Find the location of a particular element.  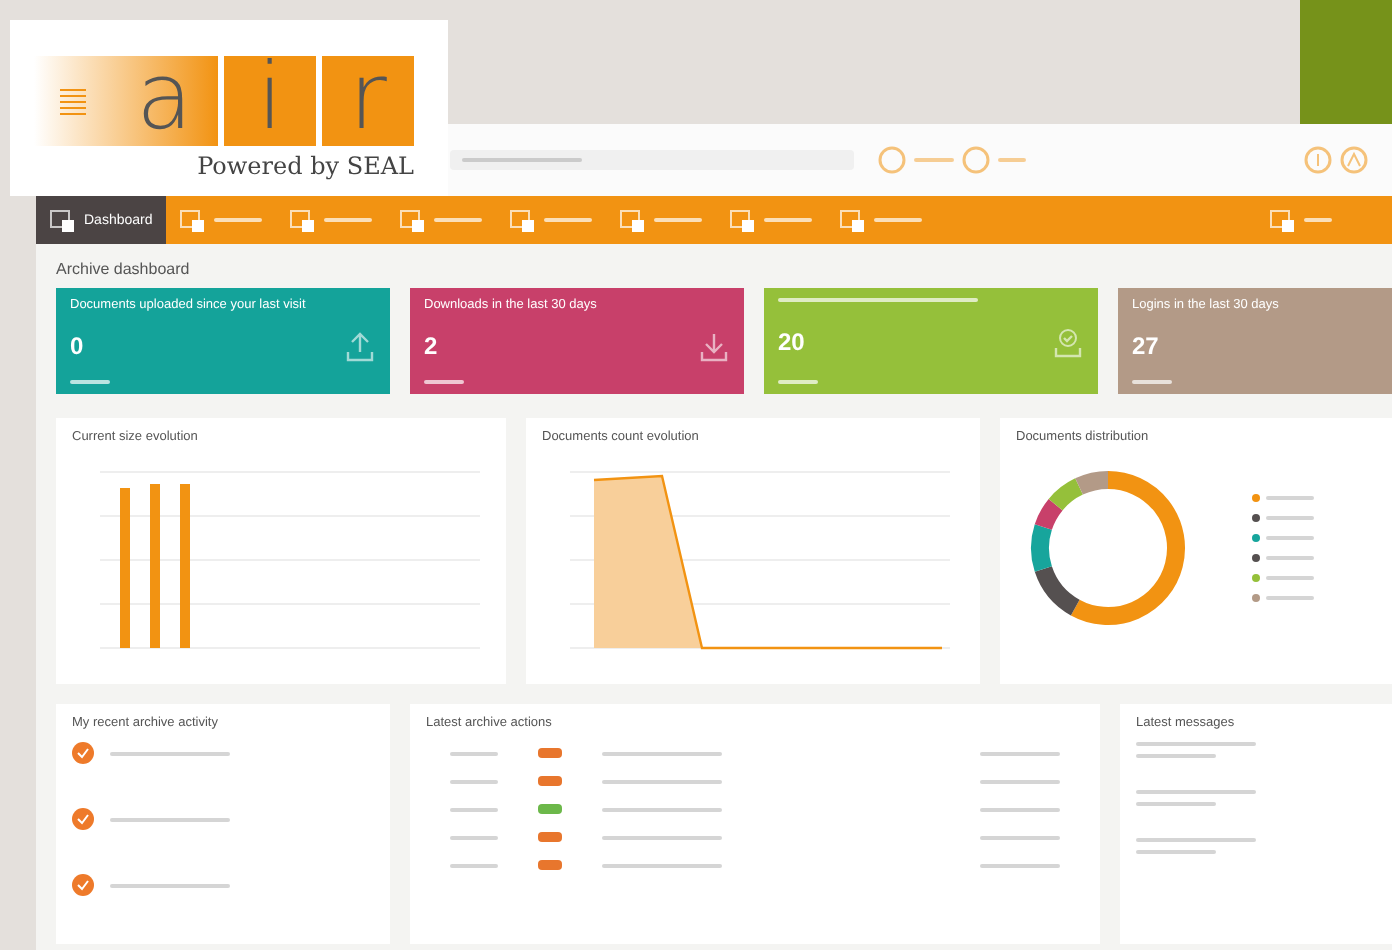

logo-letter: i is located at coordinates (270, 101).